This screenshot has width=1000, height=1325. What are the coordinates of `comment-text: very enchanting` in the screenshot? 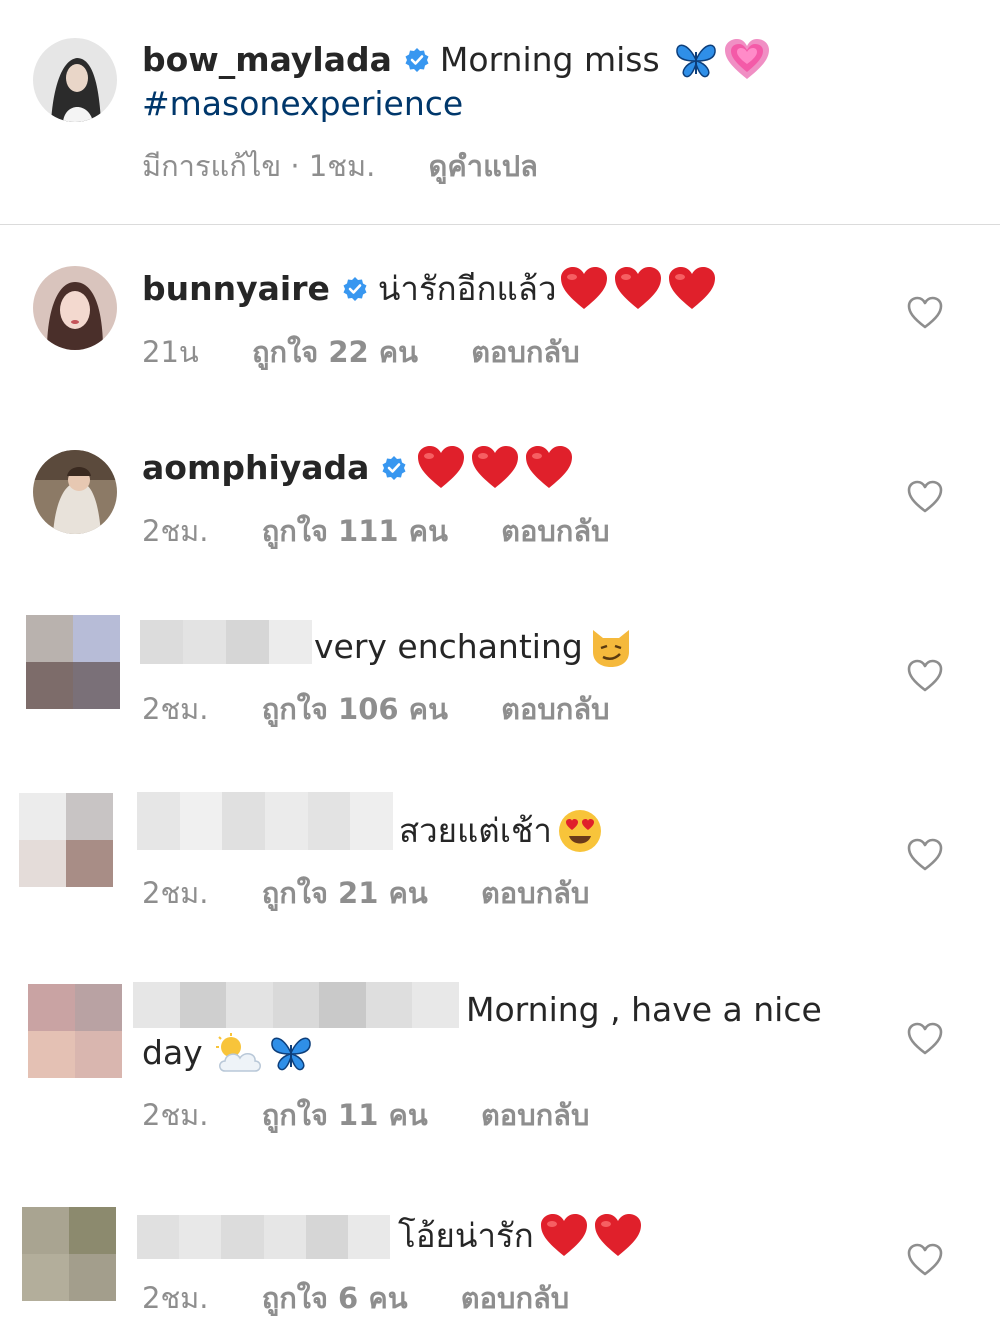 It's located at (448, 646).